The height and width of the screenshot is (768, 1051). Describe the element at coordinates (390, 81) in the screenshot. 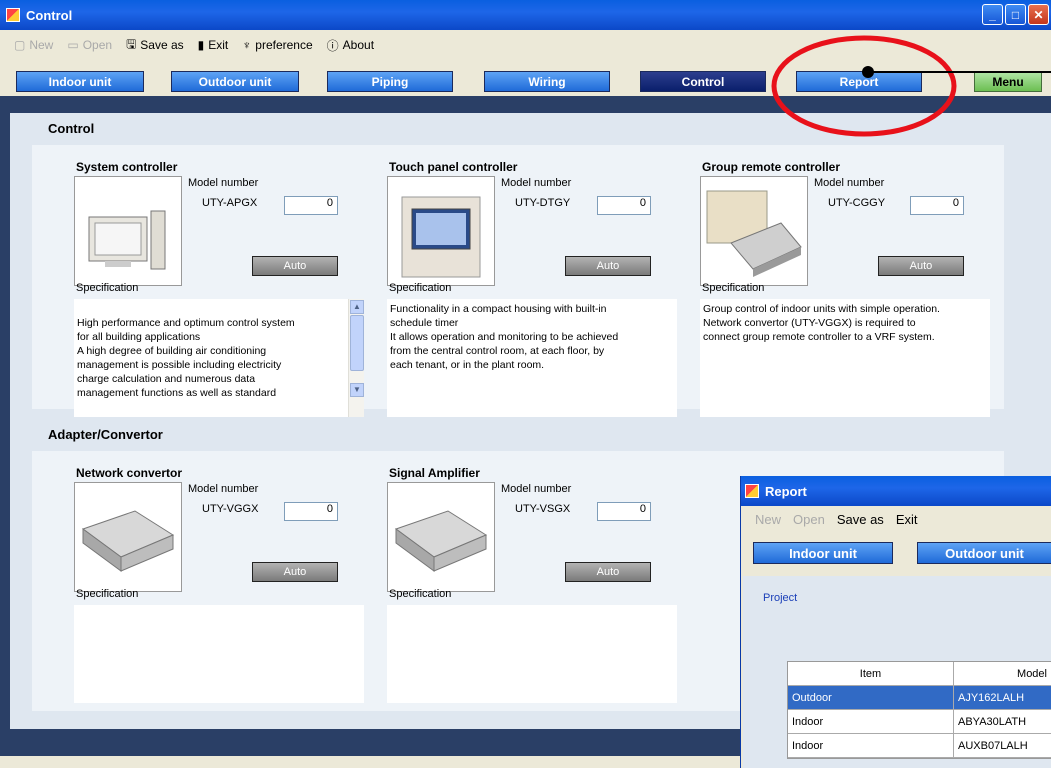

I see `nav-piping: Piping` at that location.